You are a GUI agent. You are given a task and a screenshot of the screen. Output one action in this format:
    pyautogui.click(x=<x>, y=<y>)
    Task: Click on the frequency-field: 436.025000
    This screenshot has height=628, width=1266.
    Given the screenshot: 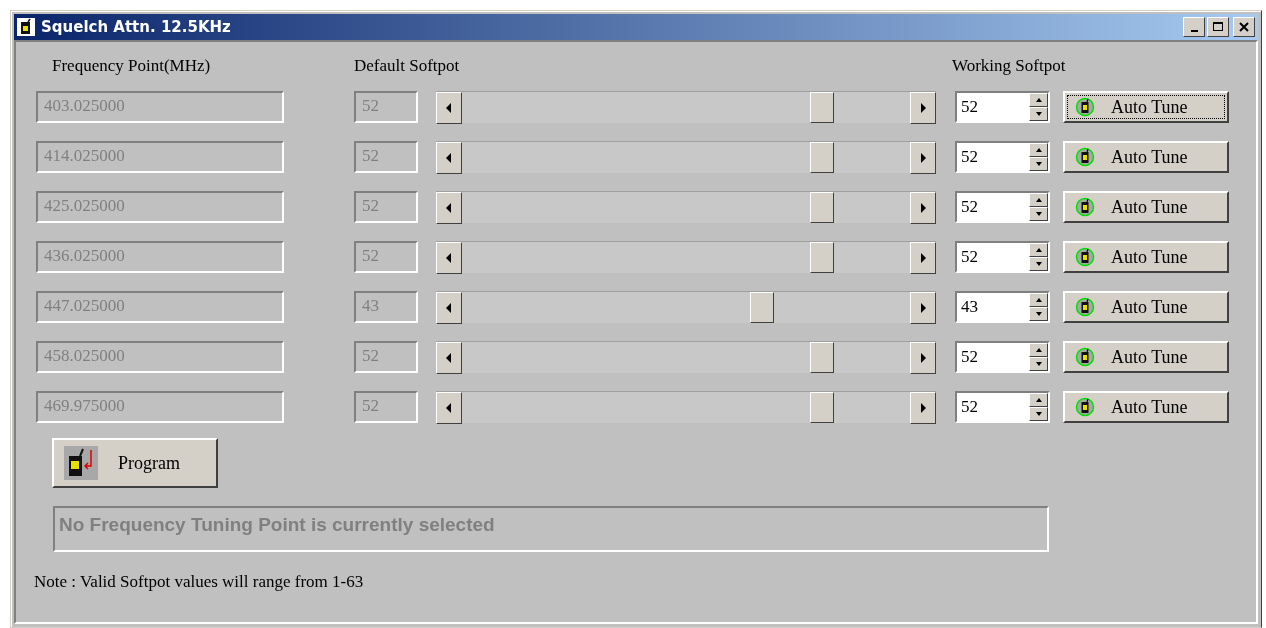 What is the action you would take?
    pyautogui.click(x=160, y=257)
    